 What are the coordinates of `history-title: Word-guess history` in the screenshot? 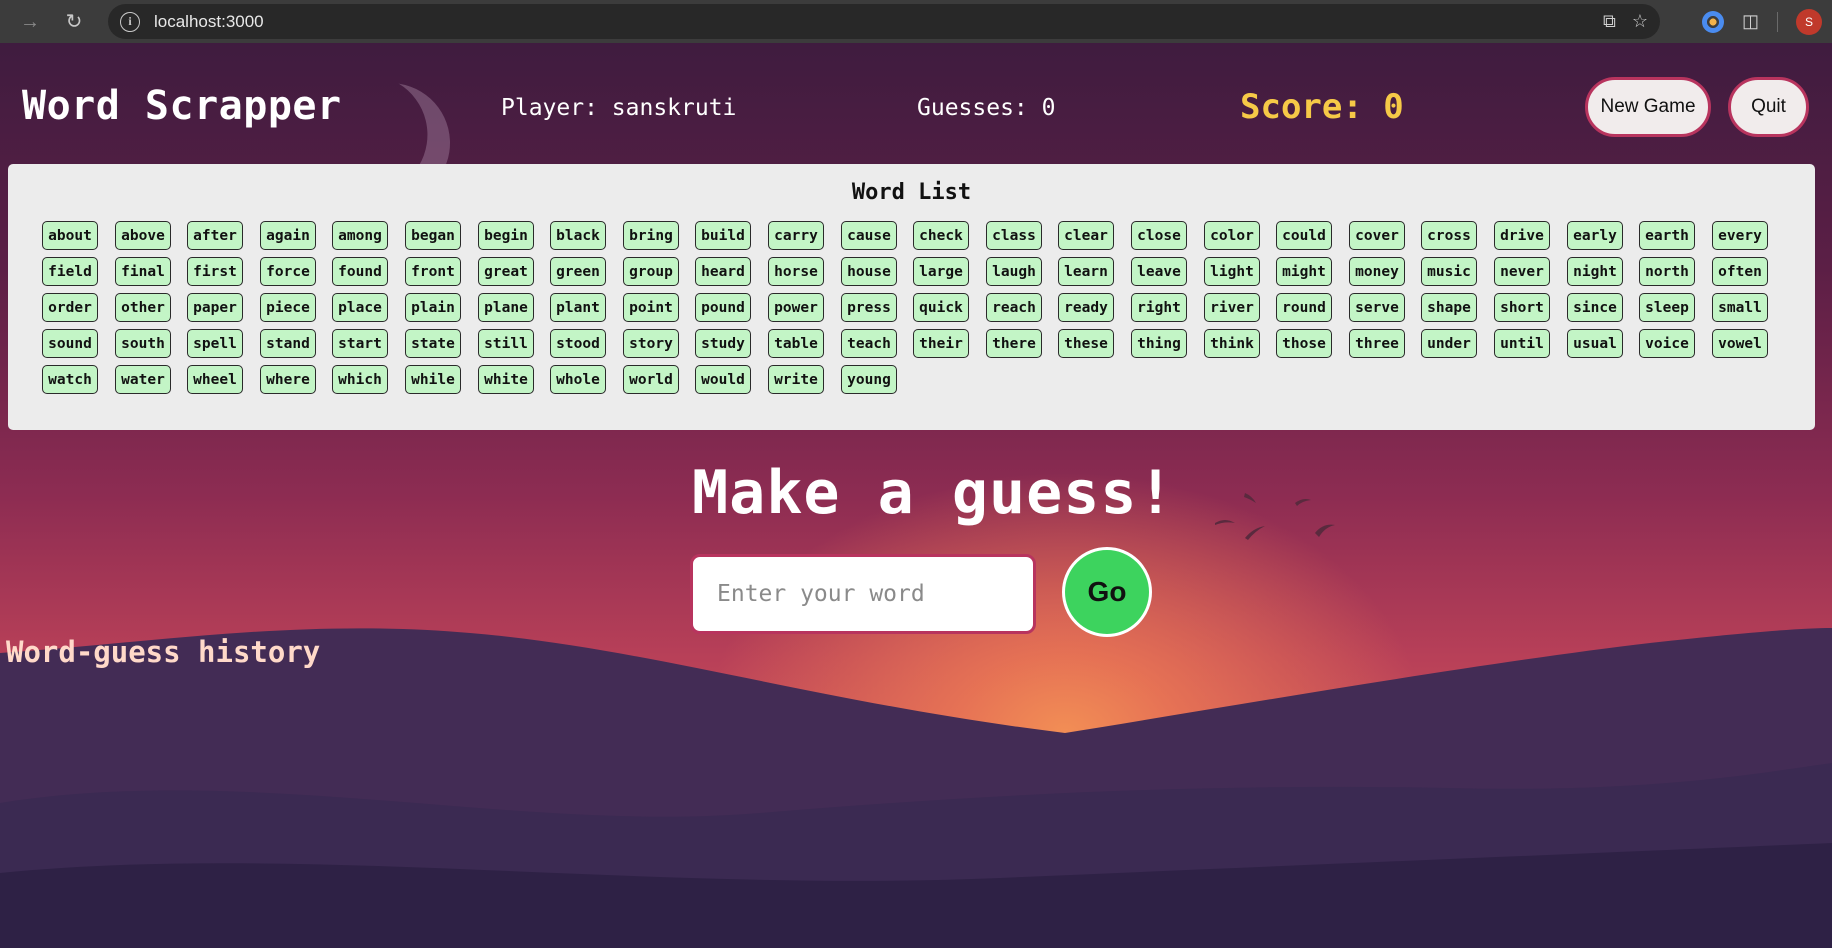 It's located at (163, 652).